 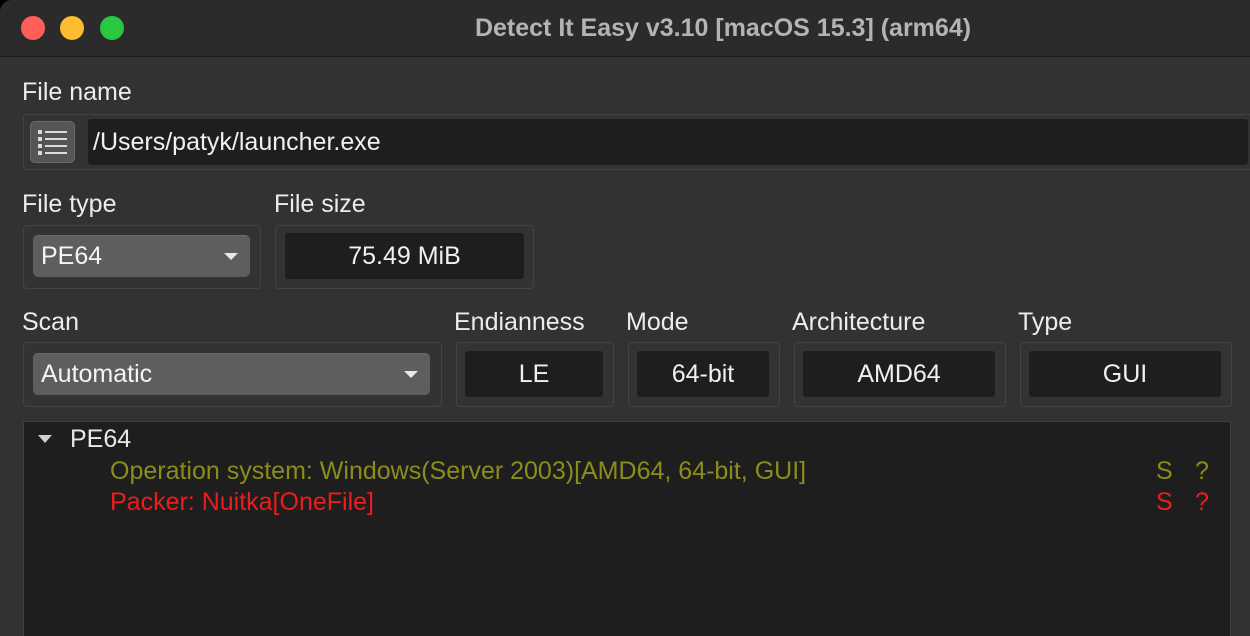 I want to click on mode-value: 64-bit, so click(x=703, y=374).